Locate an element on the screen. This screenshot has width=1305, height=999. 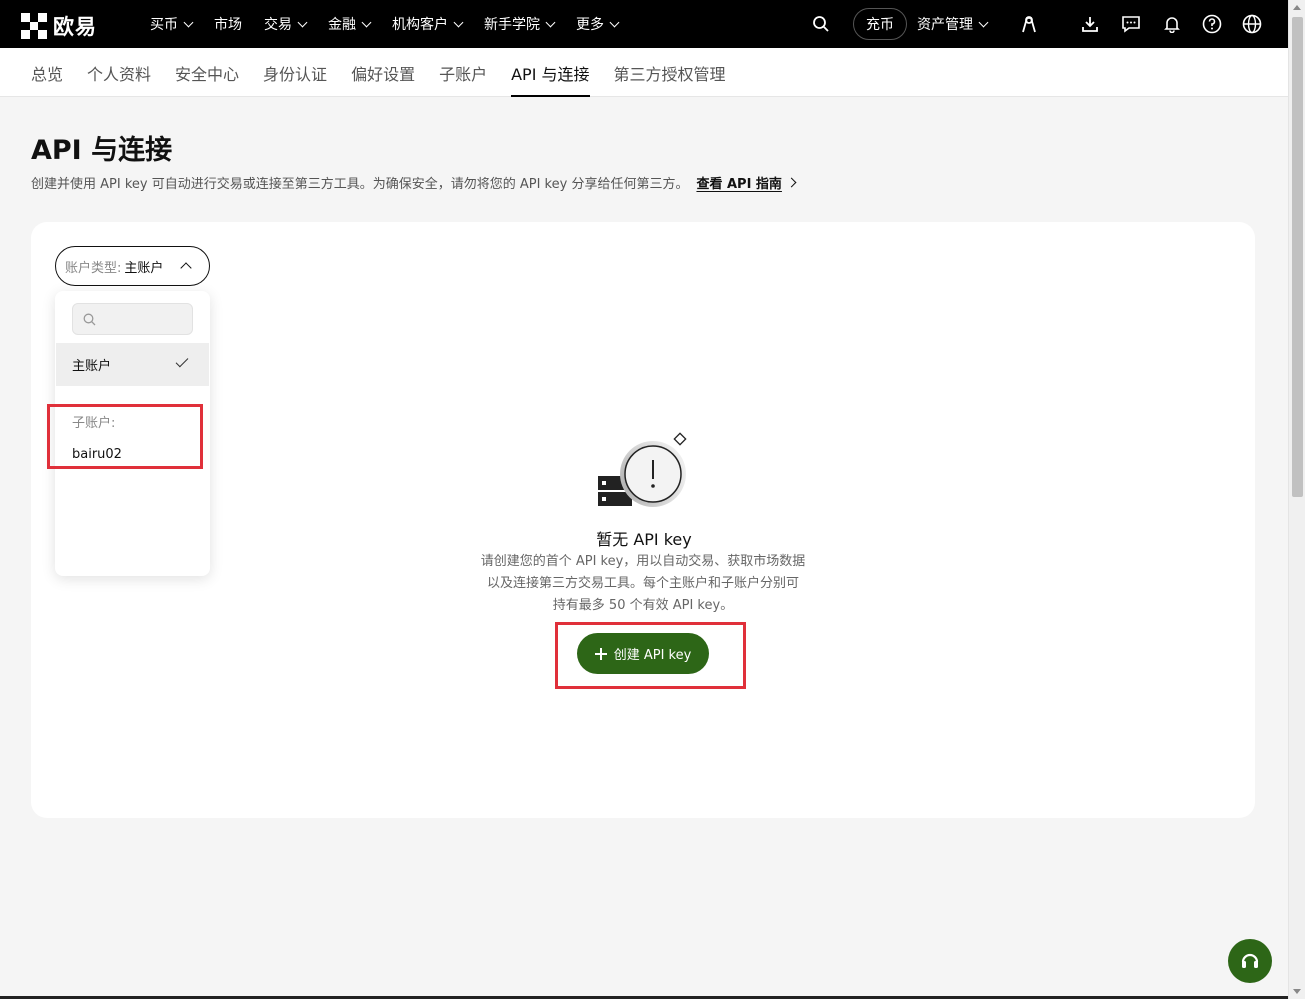
nav-buy-crypto: 买币 is located at coordinates (172, 24).